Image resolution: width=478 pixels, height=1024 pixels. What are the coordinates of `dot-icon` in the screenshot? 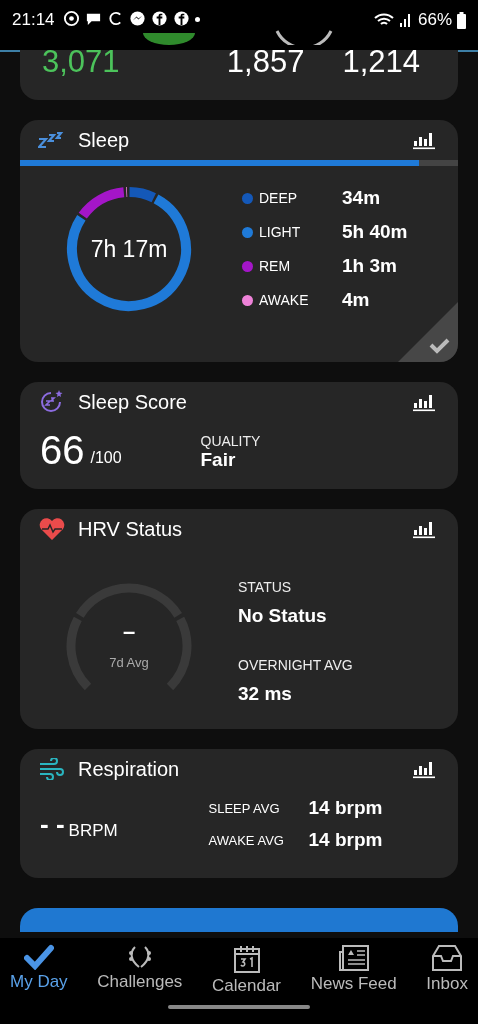 It's located at (197, 19).